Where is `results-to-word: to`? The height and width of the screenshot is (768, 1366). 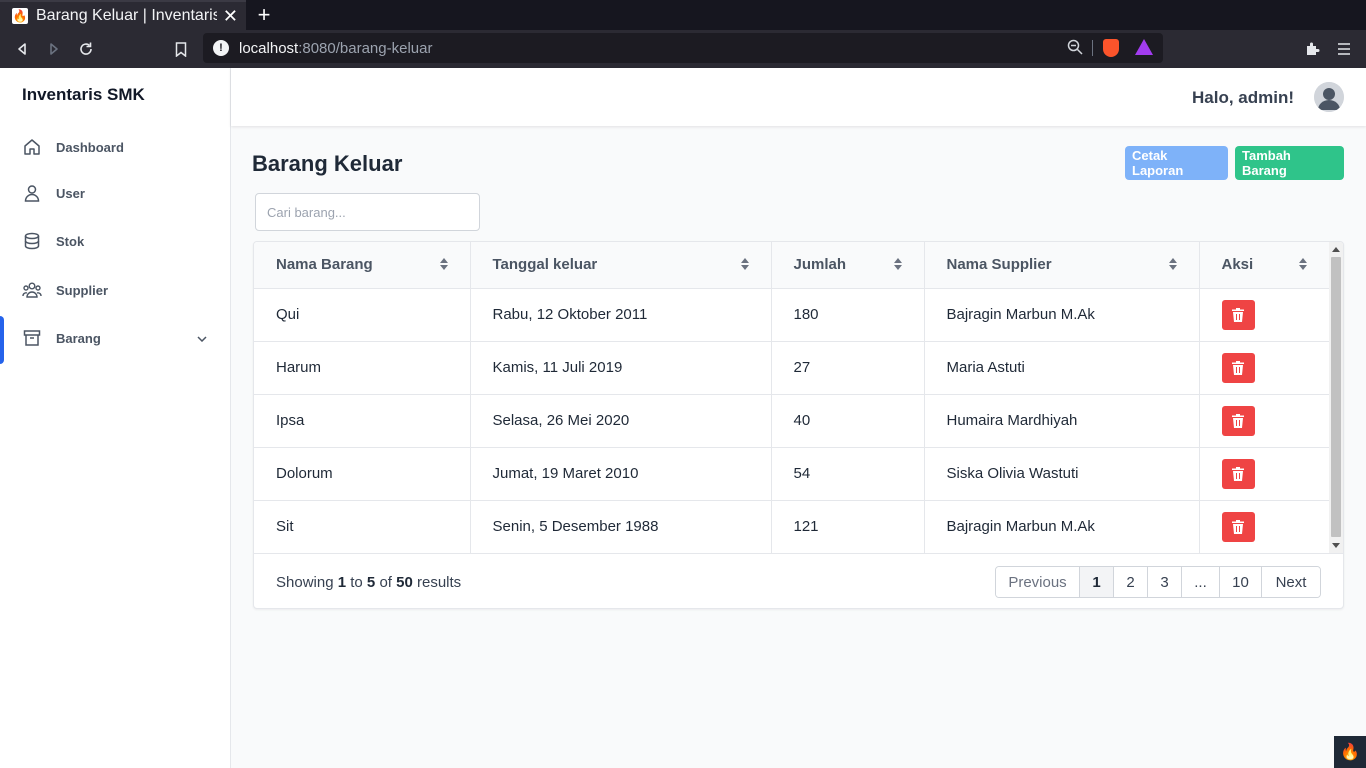 results-to-word: to is located at coordinates (356, 582).